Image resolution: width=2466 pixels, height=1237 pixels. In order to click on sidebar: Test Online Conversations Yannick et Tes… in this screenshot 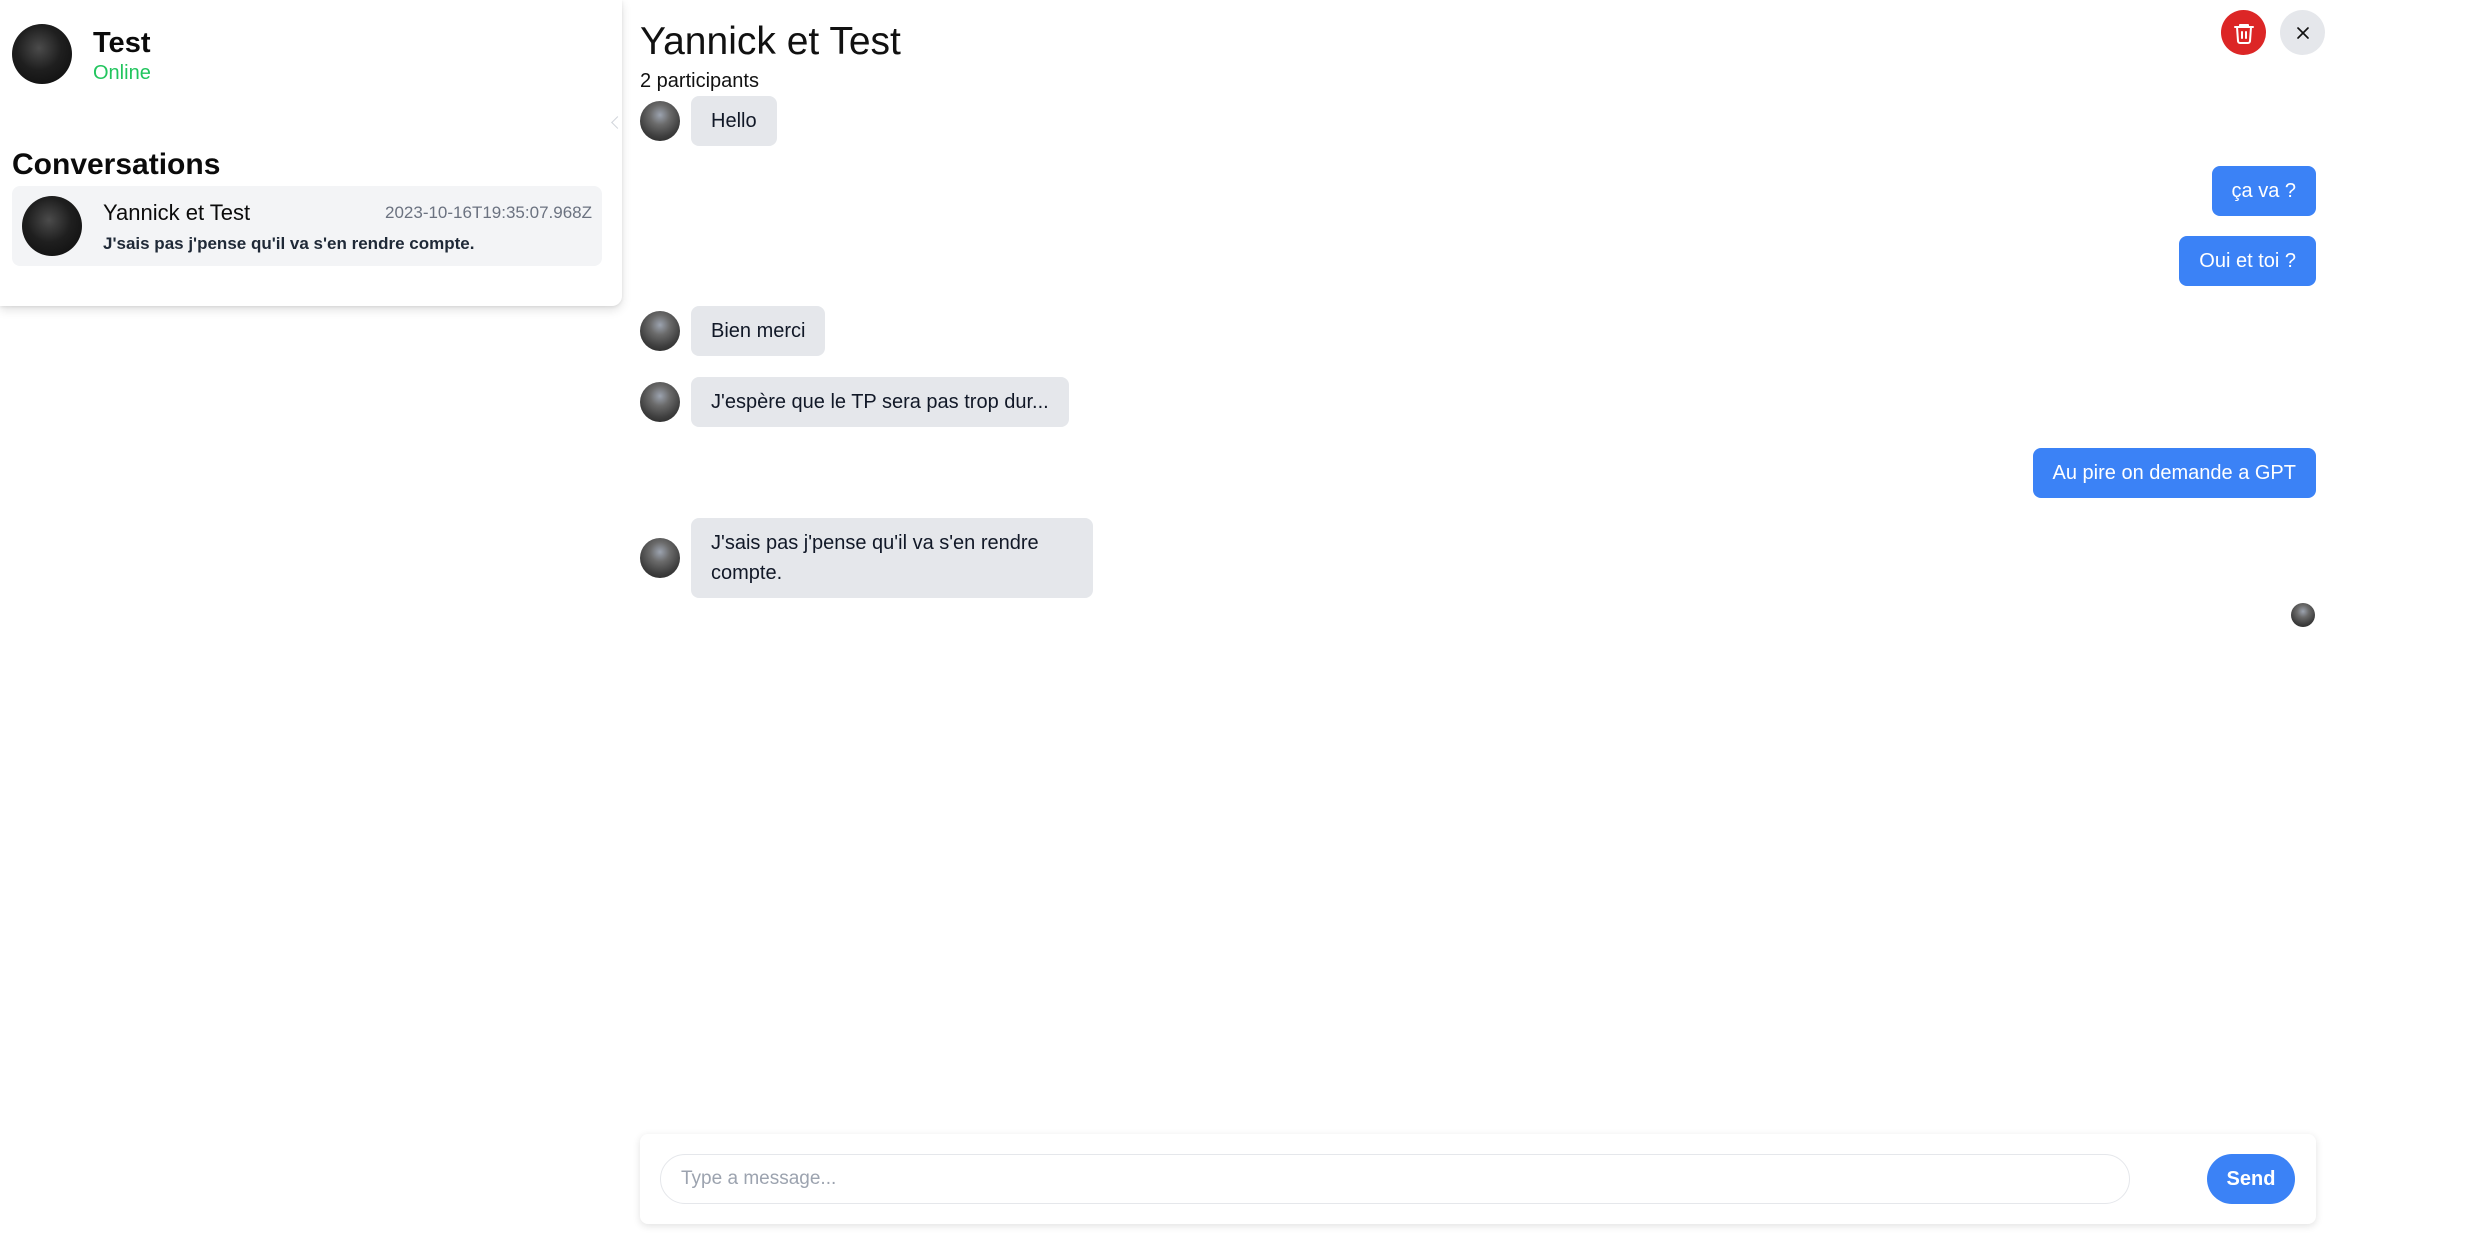, I will do `click(312, 153)`.